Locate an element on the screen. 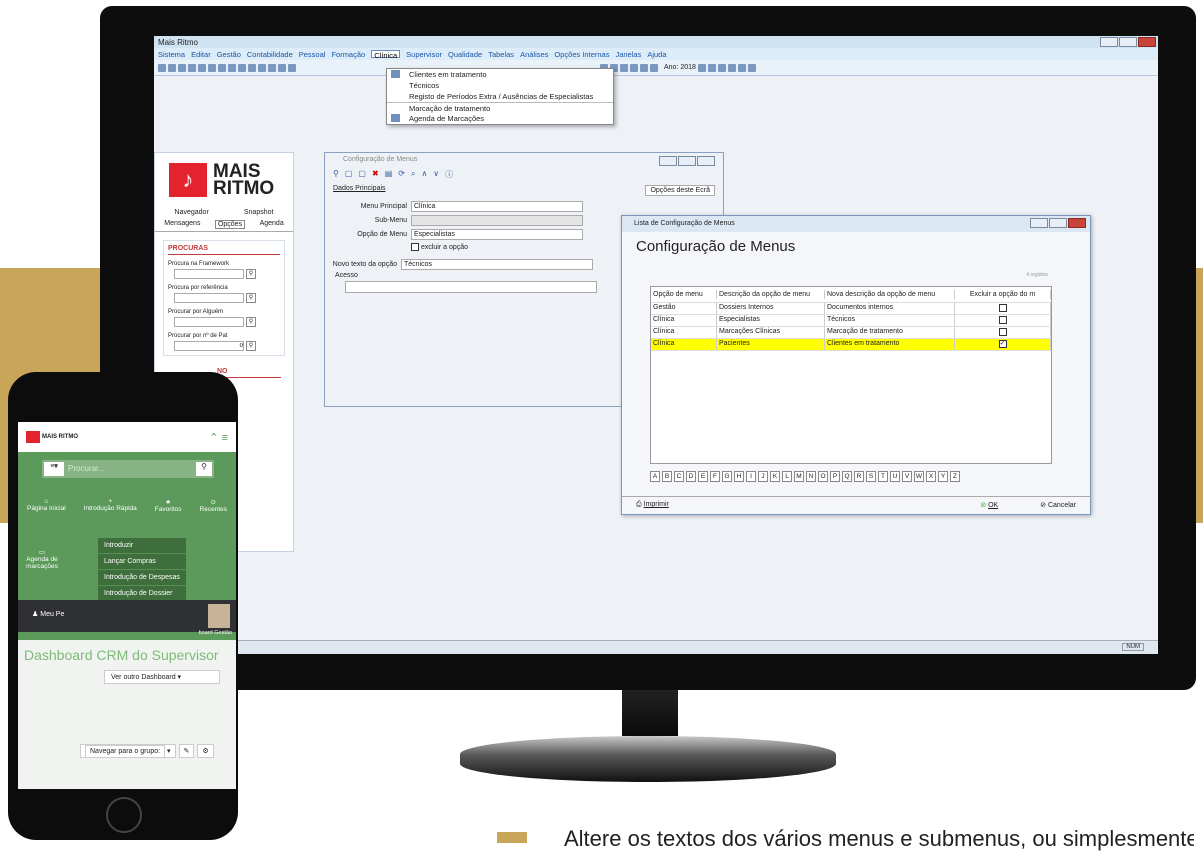 The height and width of the screenshot is (852, 1203). menu-pessoal: Pessoal is located at coordinates (312, 54).